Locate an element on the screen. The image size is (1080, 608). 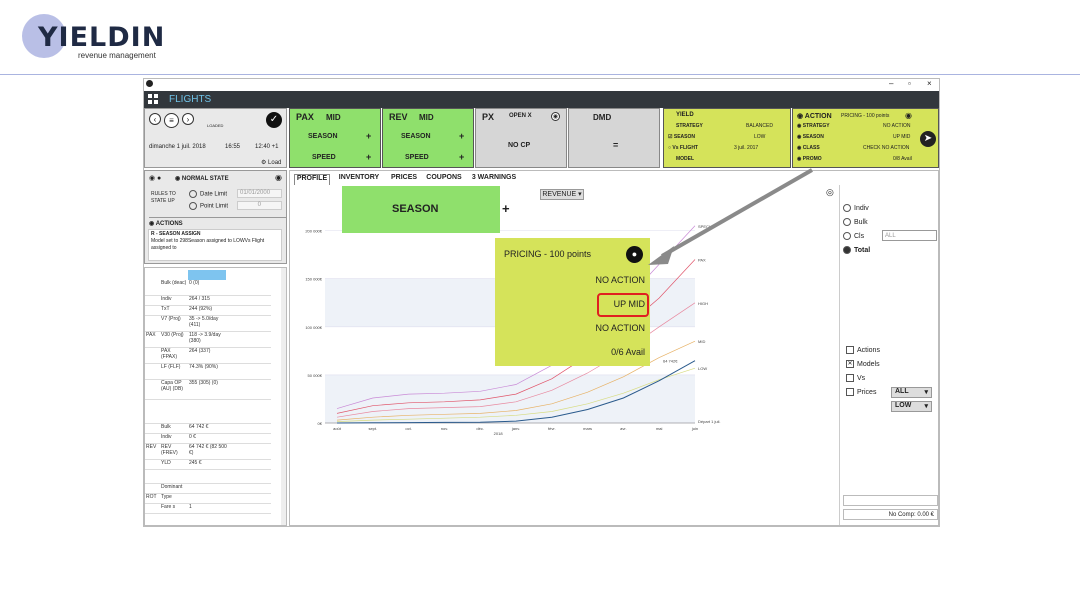
yield-model-label: MODEL is located at coordinates (685, 159).